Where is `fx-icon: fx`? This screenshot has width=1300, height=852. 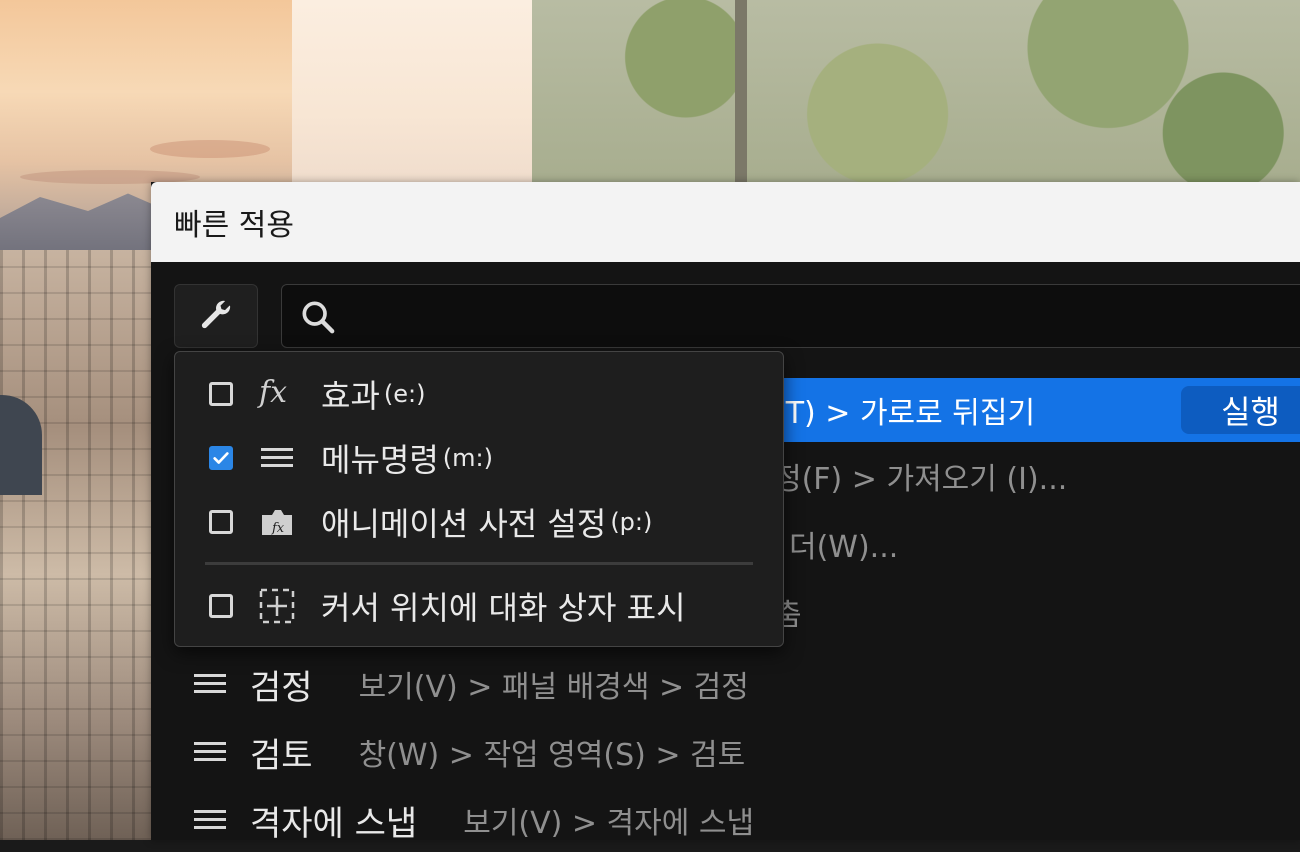 fx-icon: fx is located at coordinates (277, 394).